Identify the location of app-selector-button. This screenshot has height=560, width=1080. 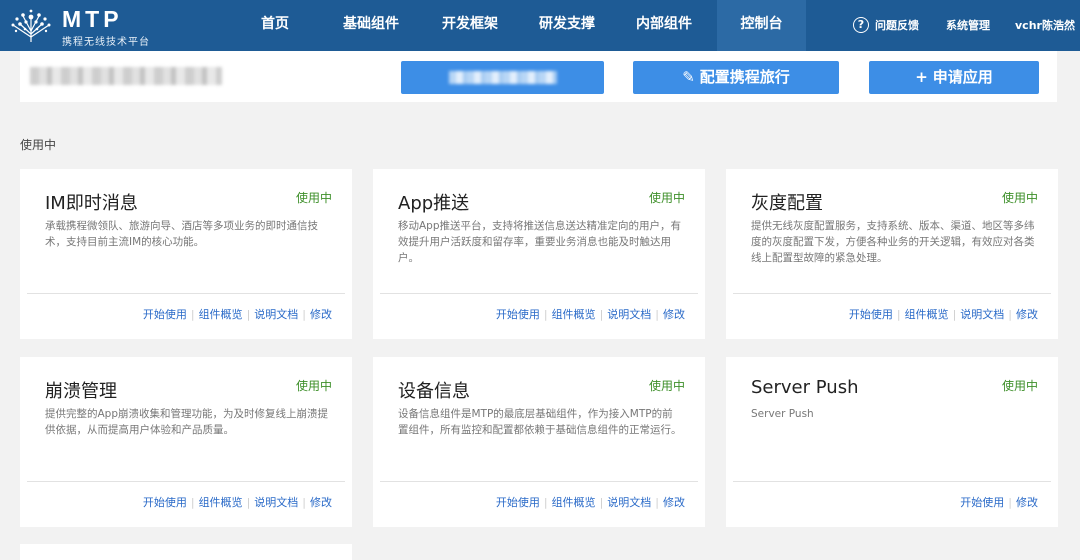
(502, 77).